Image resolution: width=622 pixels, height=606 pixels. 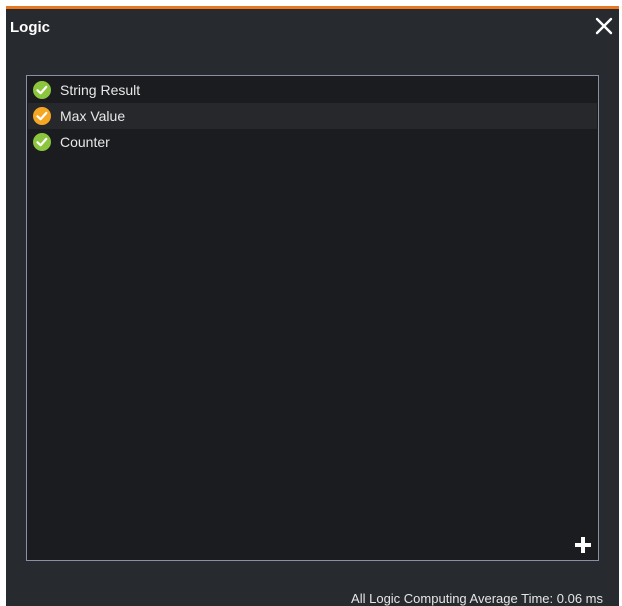 I want to click on list-item-counter: Counter, so click(x=312, y=142).